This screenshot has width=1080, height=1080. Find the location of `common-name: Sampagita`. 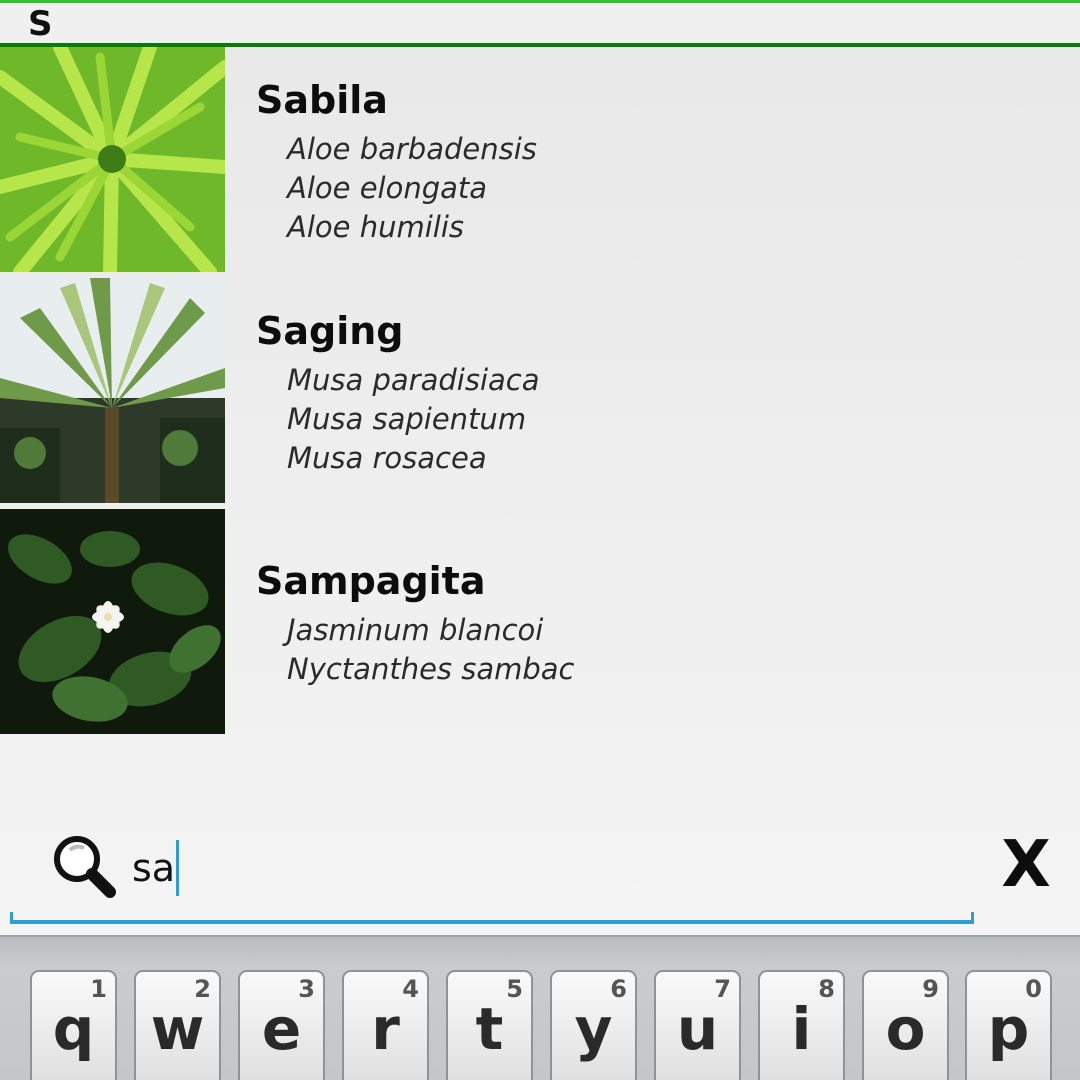

common-name: Sampagita is located at coordinates (371, 581).